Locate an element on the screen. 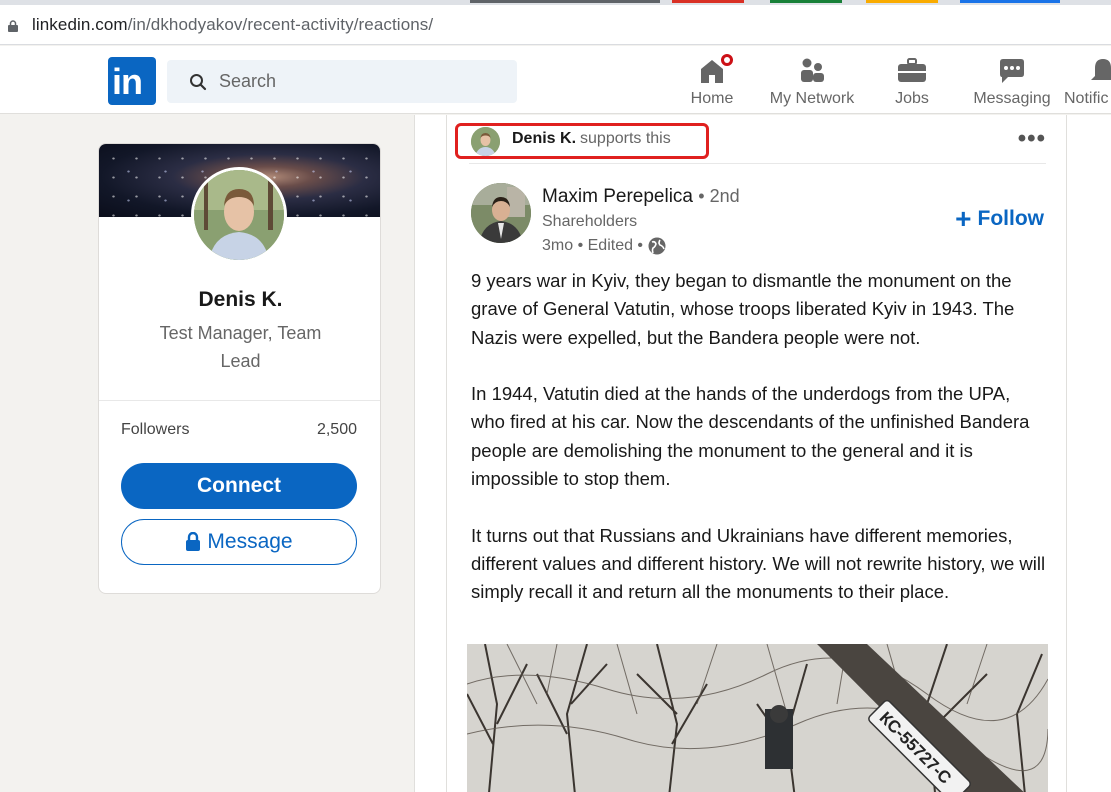 The image size is (1111, 792). nav-jobs-label: Jobs is located at coordinates (912, 98).